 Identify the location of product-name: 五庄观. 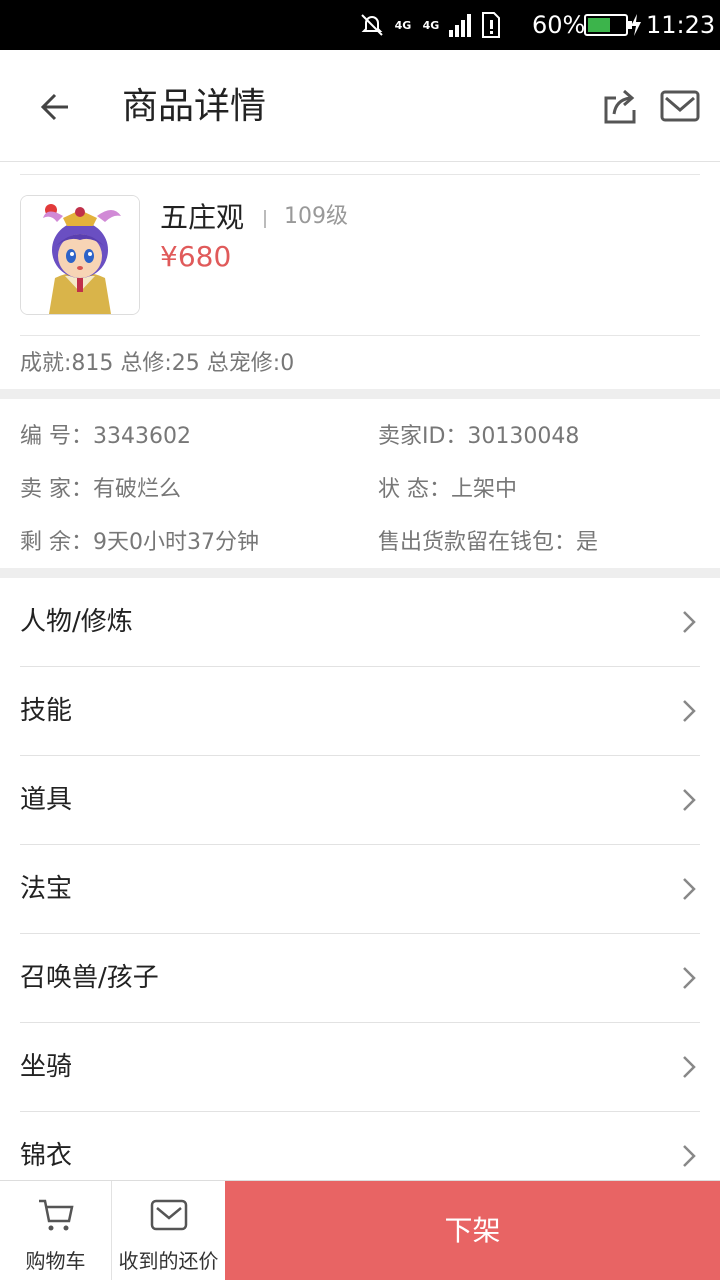
(202, 217).